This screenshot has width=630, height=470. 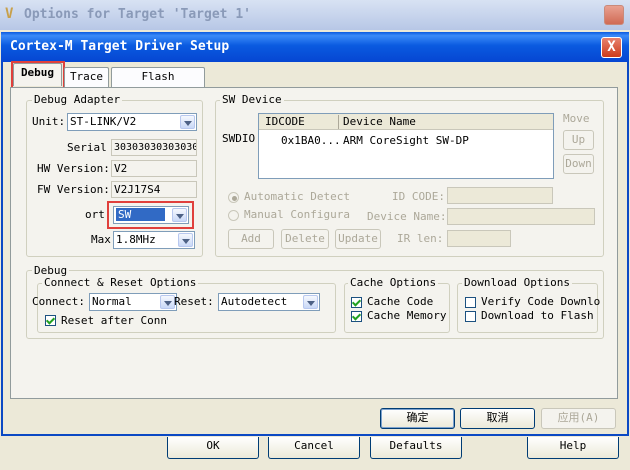 What do you see at coordinates (213, 448) in the screenshot?
I see `outer-ok-button: OK` at bounding box center [213, 448].